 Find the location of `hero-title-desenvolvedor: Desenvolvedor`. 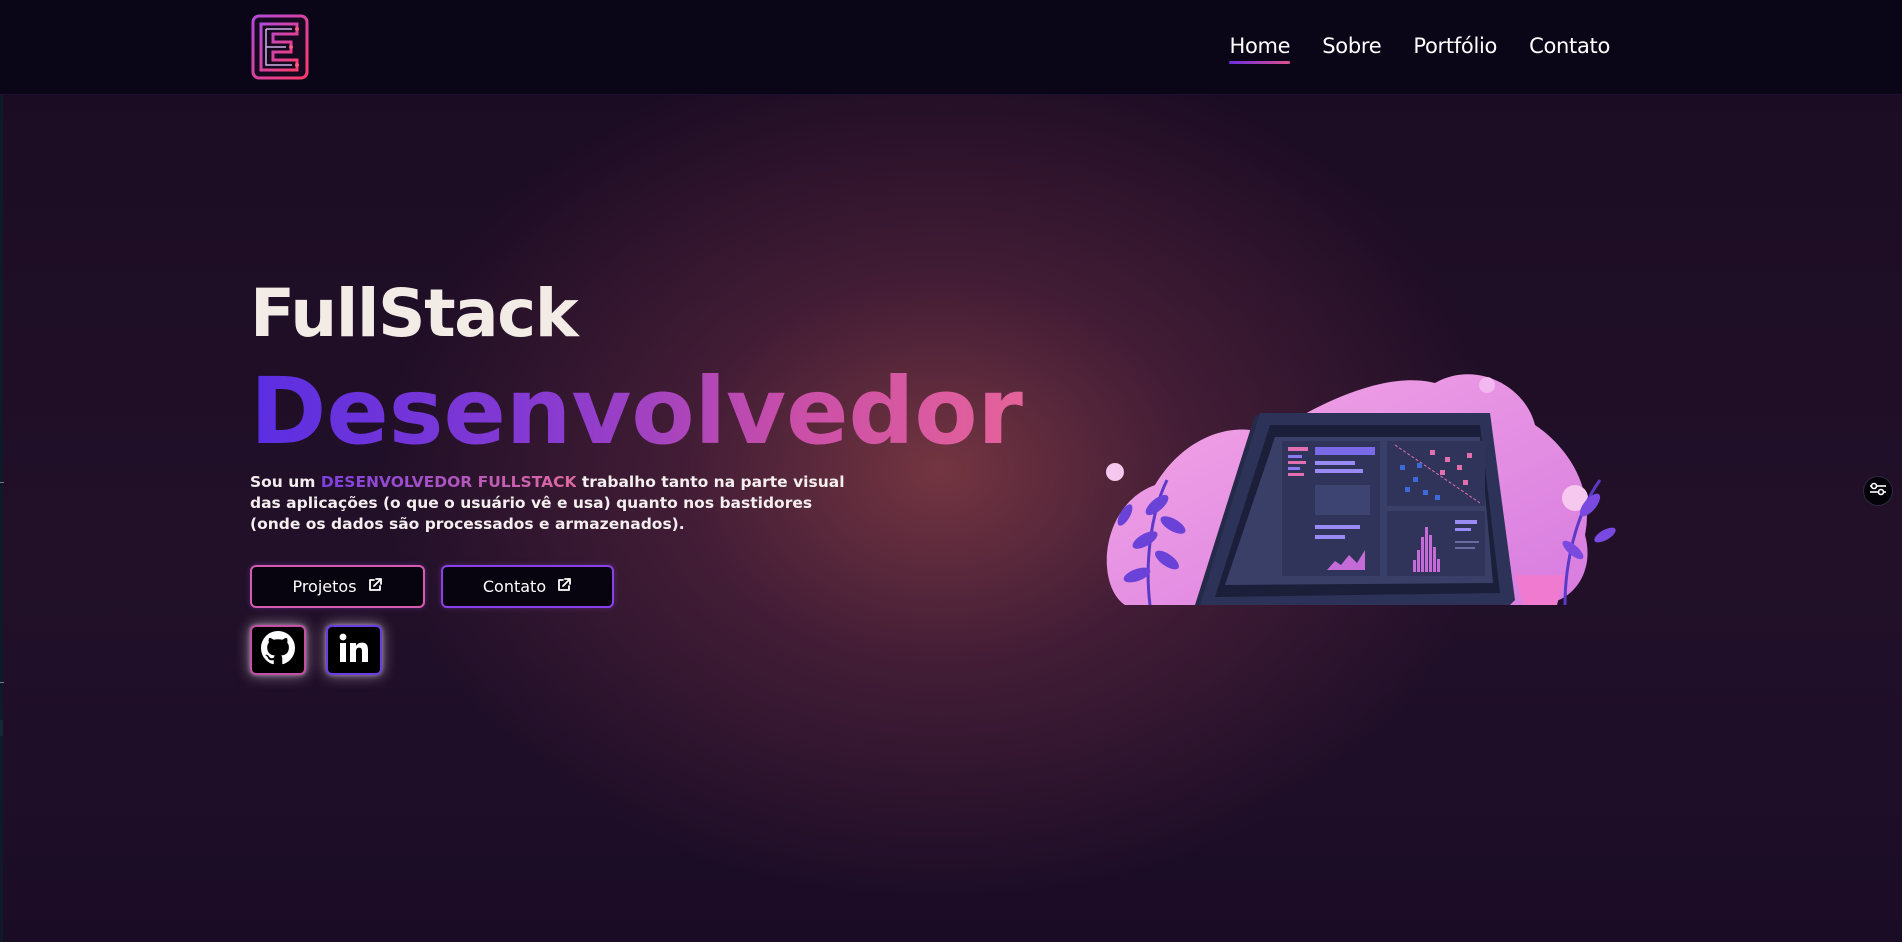

hero-title-desenvolvedor: Desenvolvedor is located at coordinates (636, 411).